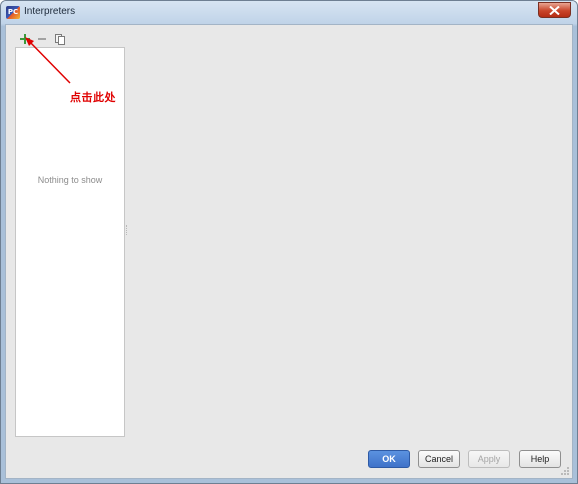 The image size is (578, 484). I want to click on apply-button: Apply, so click(489, 459).